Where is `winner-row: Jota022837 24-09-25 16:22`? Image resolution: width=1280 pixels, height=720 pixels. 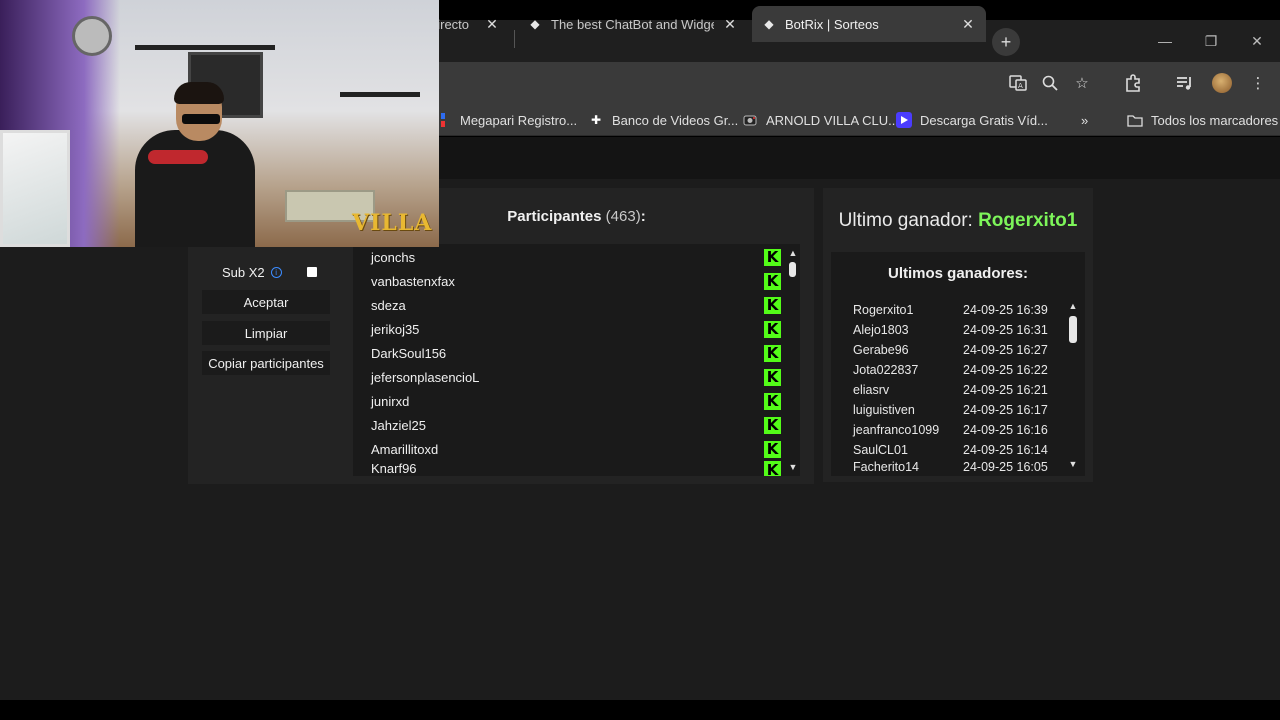 winner-row: Jota022837 24-09-25 16:22 is located at coordinates (953, 370).